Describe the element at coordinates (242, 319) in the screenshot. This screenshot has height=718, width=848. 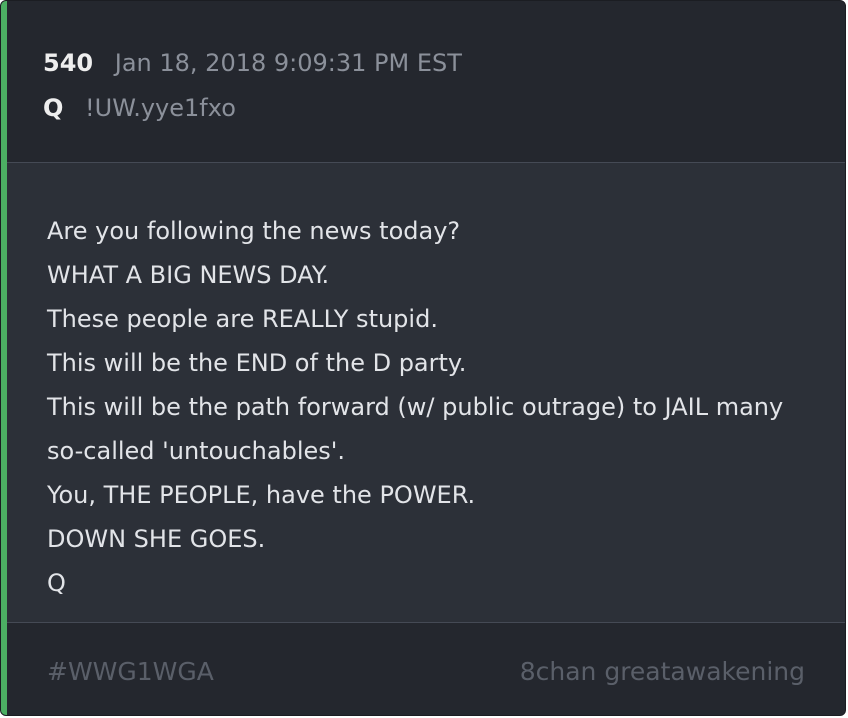
I see `message-line: These people are REALLY stupid.` at that location.